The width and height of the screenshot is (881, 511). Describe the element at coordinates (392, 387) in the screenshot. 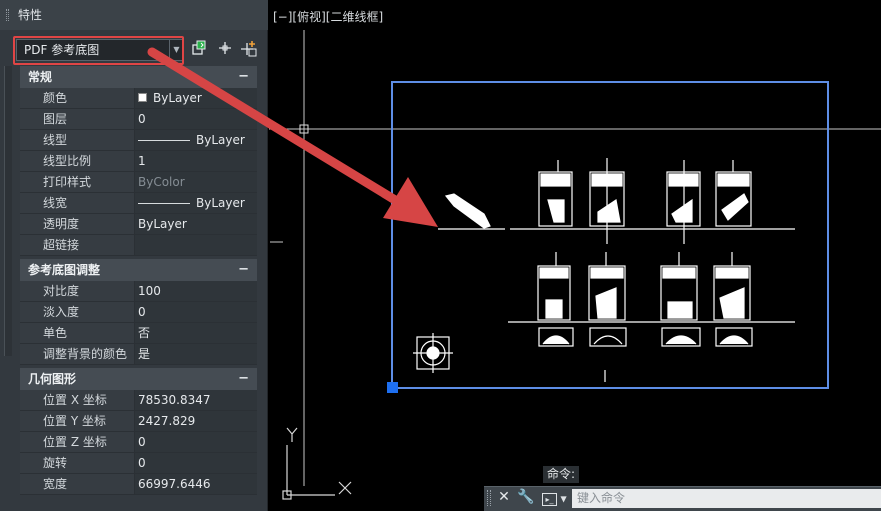

I see `base-grip` at that location.